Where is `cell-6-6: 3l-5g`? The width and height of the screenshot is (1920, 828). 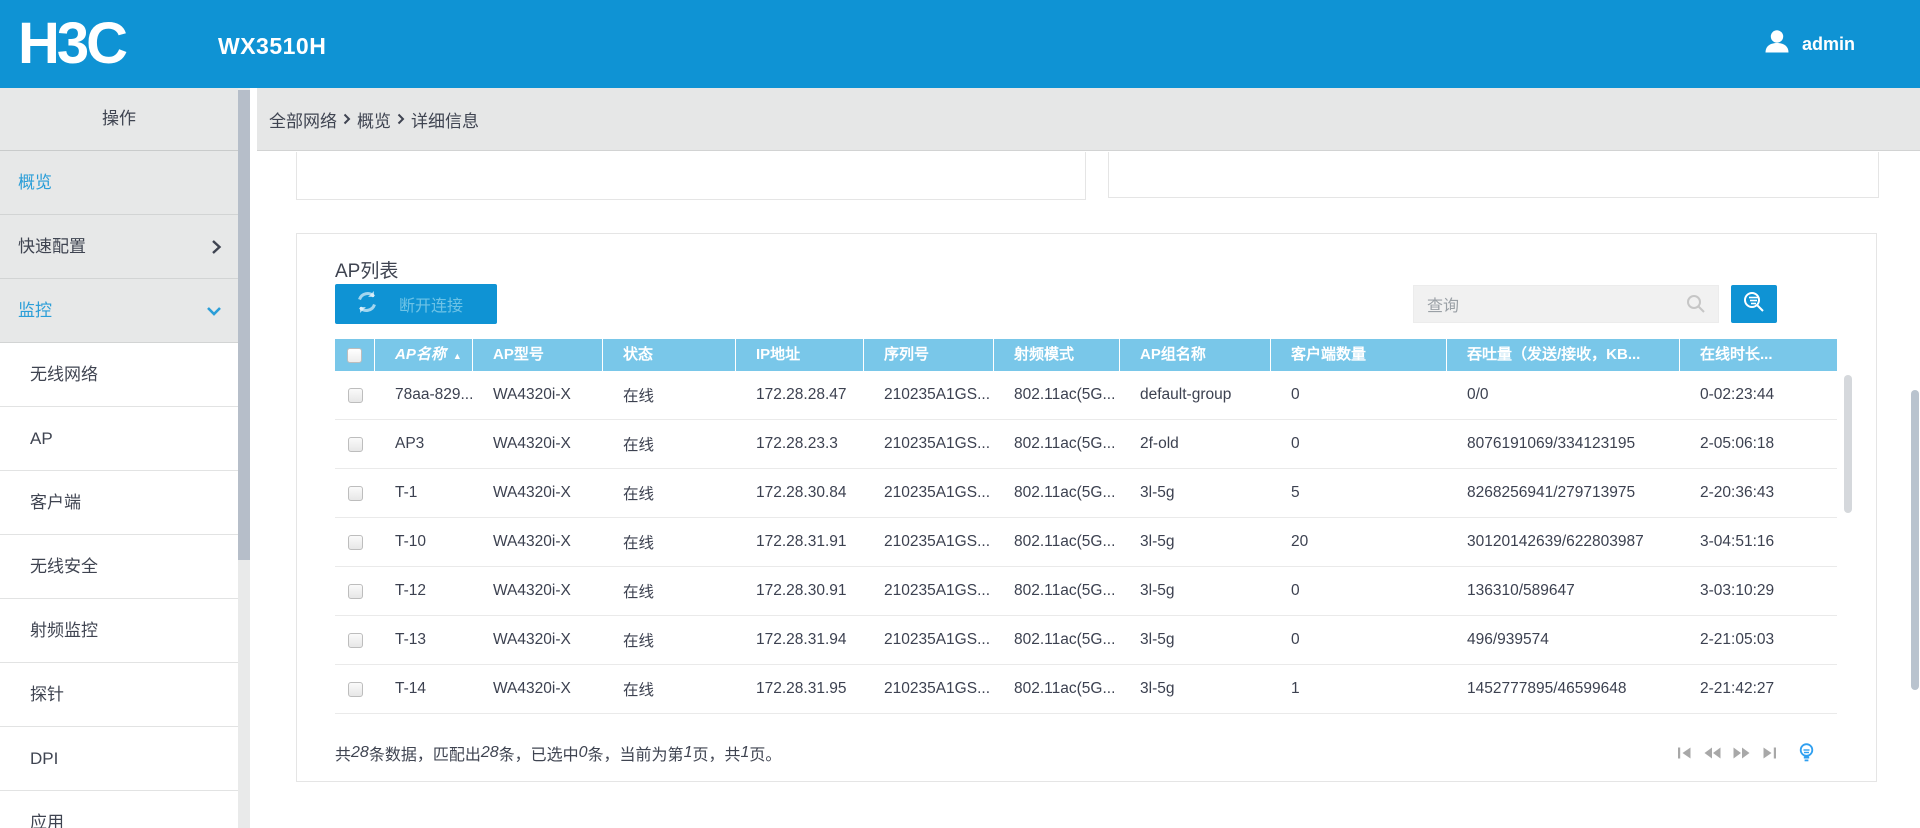
cell-6-6: 3l-5g is located at coordinates (1157, 688).